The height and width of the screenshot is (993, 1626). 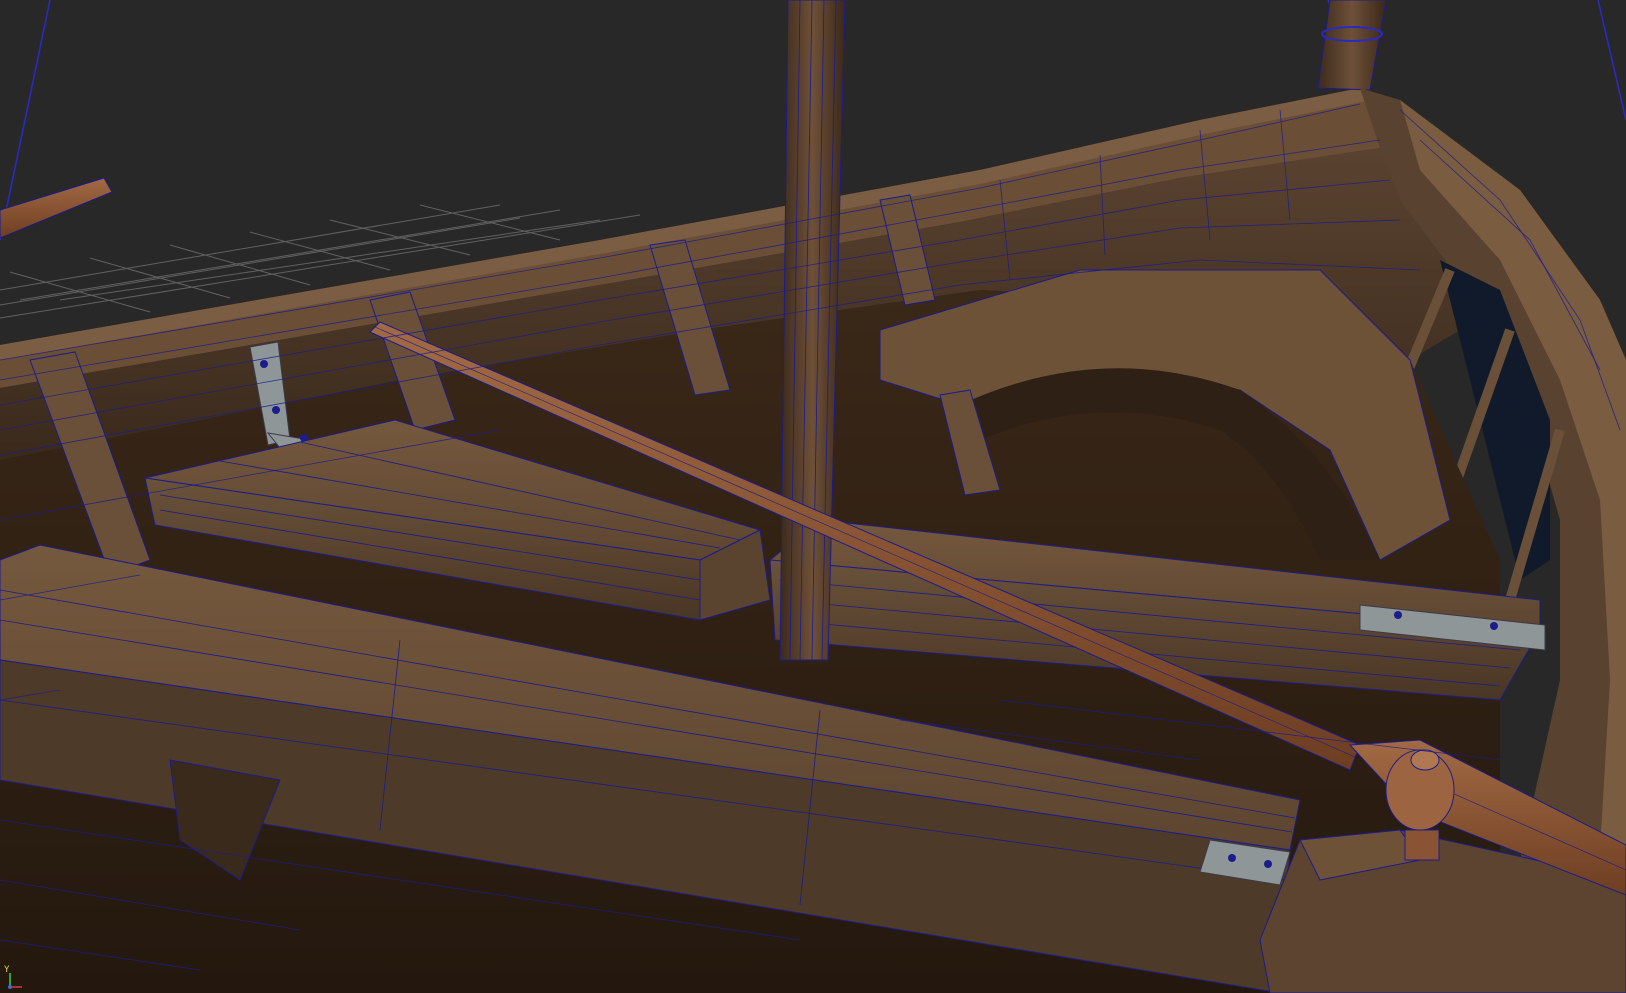 What do you see at coordinates (15, 978) in the screenshot?
I see `axis-gizmo: Y` at bounding box center [15, 978].